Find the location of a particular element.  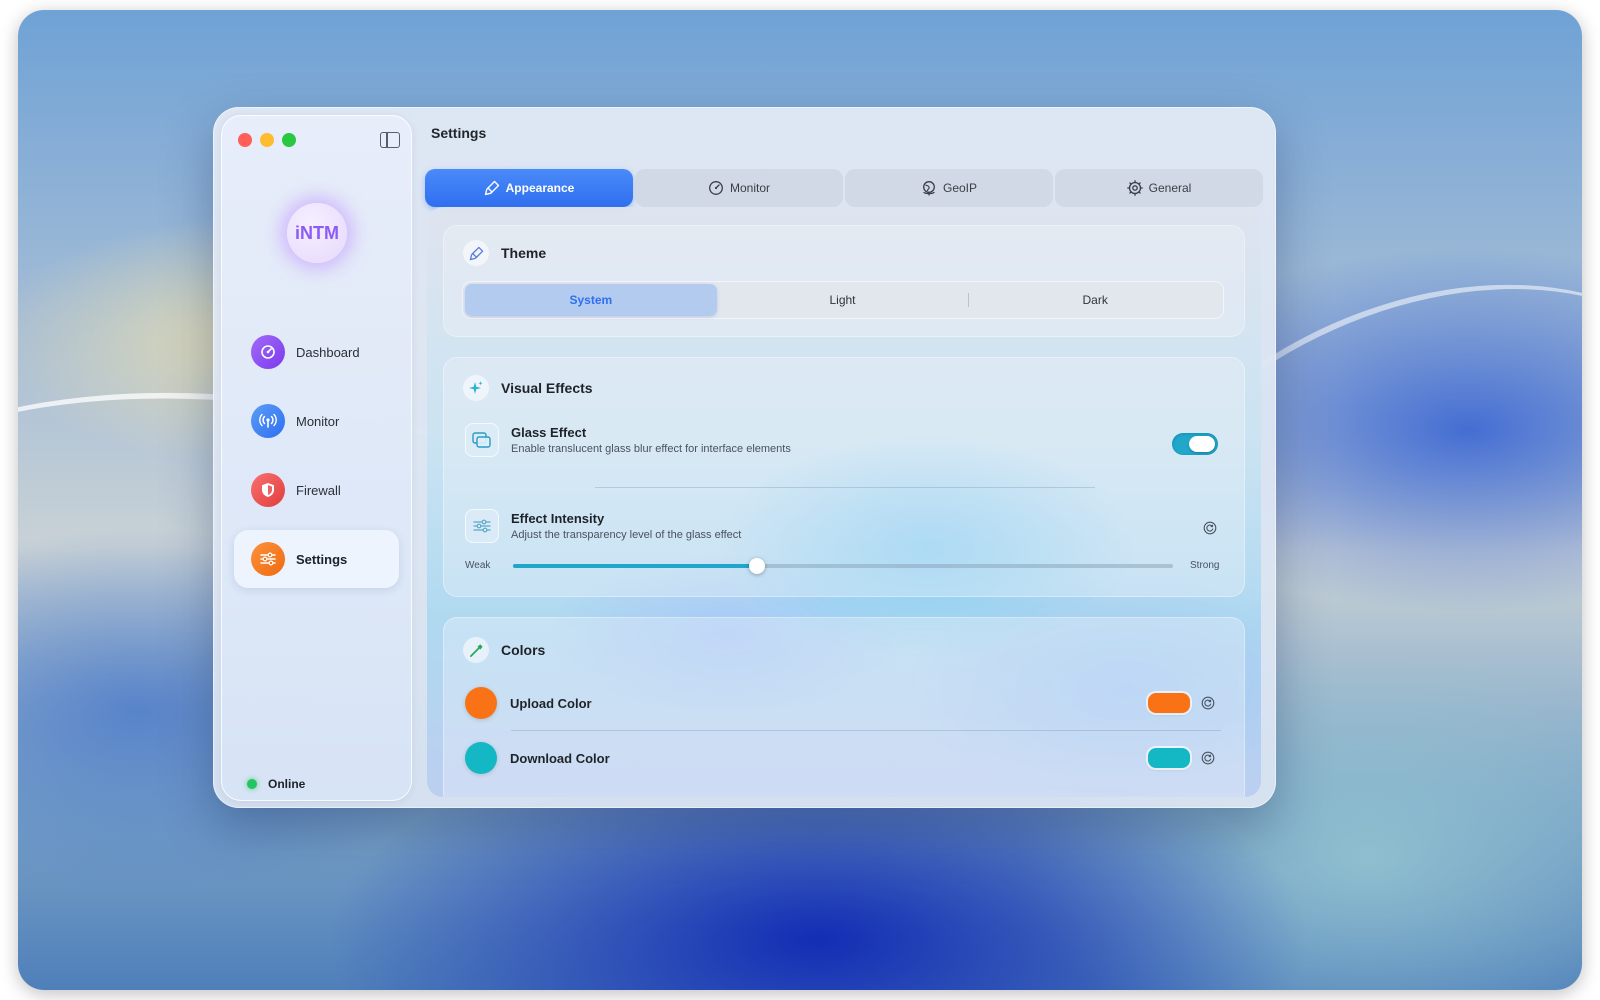

settings-tabs: Appearance Monitor GeoIP General is located at coordinates (844, 188).